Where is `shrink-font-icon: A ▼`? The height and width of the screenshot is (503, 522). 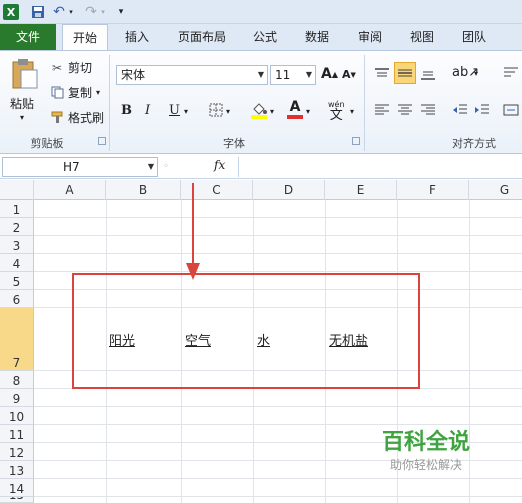
shrink-font-icon: A ▼ is located at coordinates (349, 74).